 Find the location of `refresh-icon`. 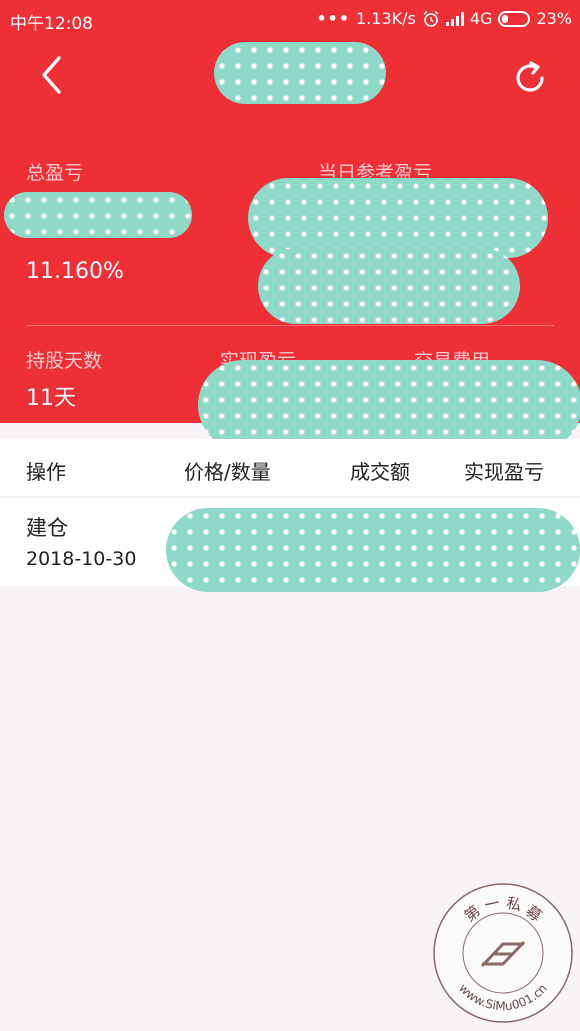

refresh-icon is located at coordinates (530, 78).